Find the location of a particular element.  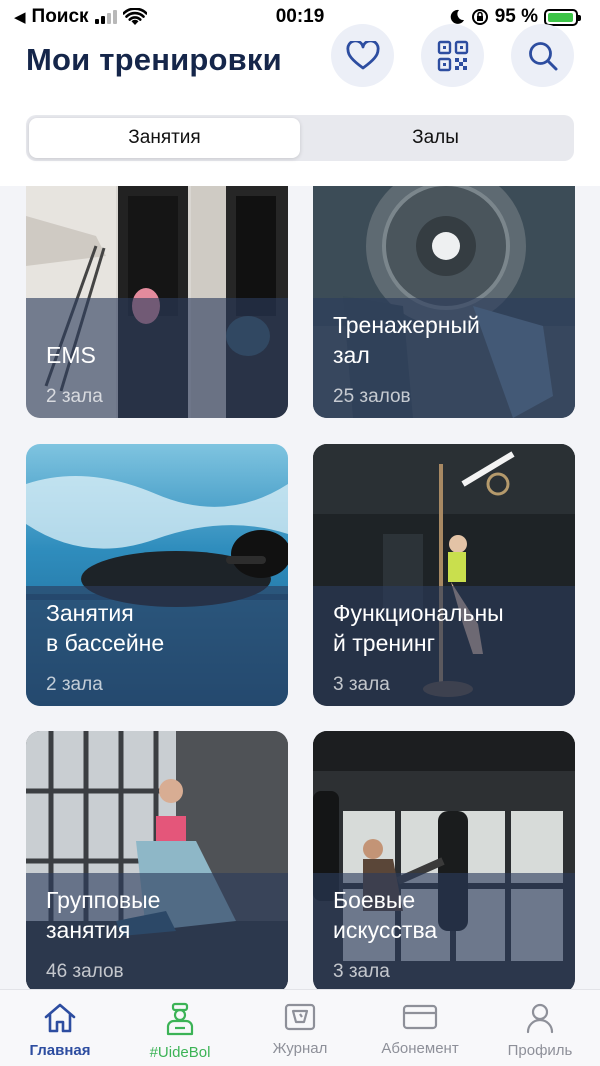

header: Мои тренировки is located at coordinates (300, 60).